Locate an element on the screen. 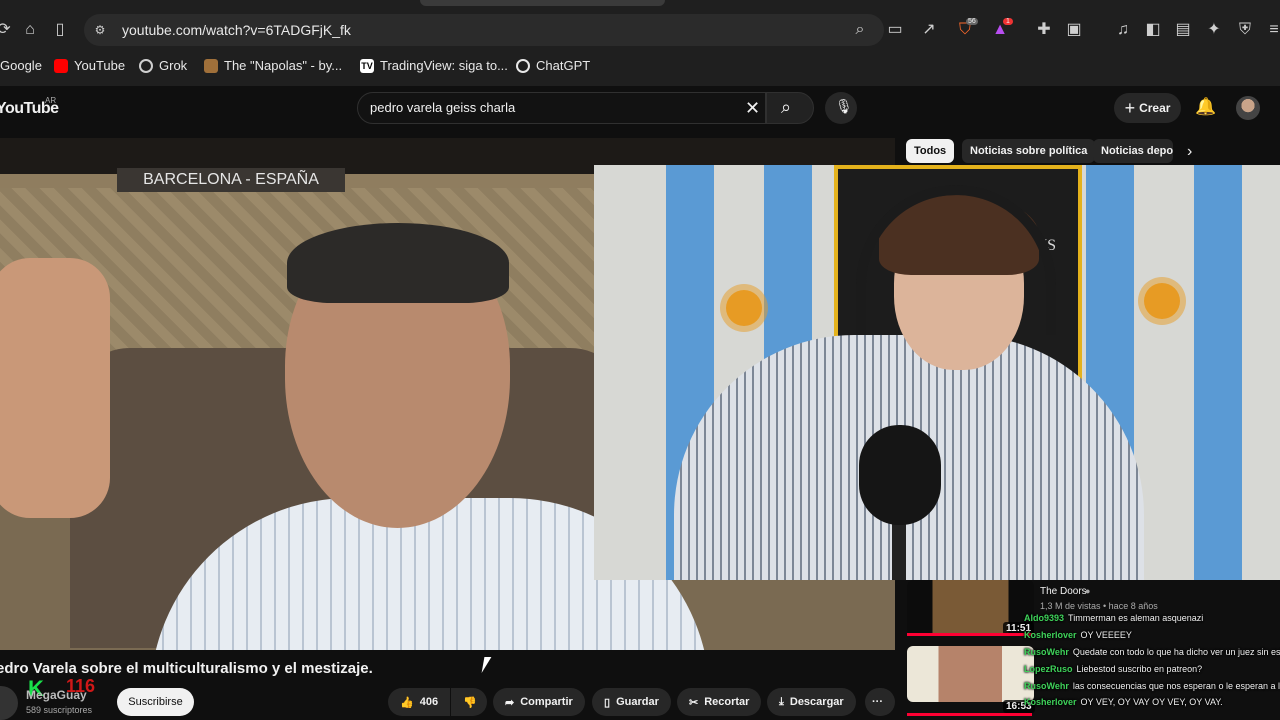 The image size is (1280, 720). save-button: ▯ Guardar is located at coordinates (631, 702).